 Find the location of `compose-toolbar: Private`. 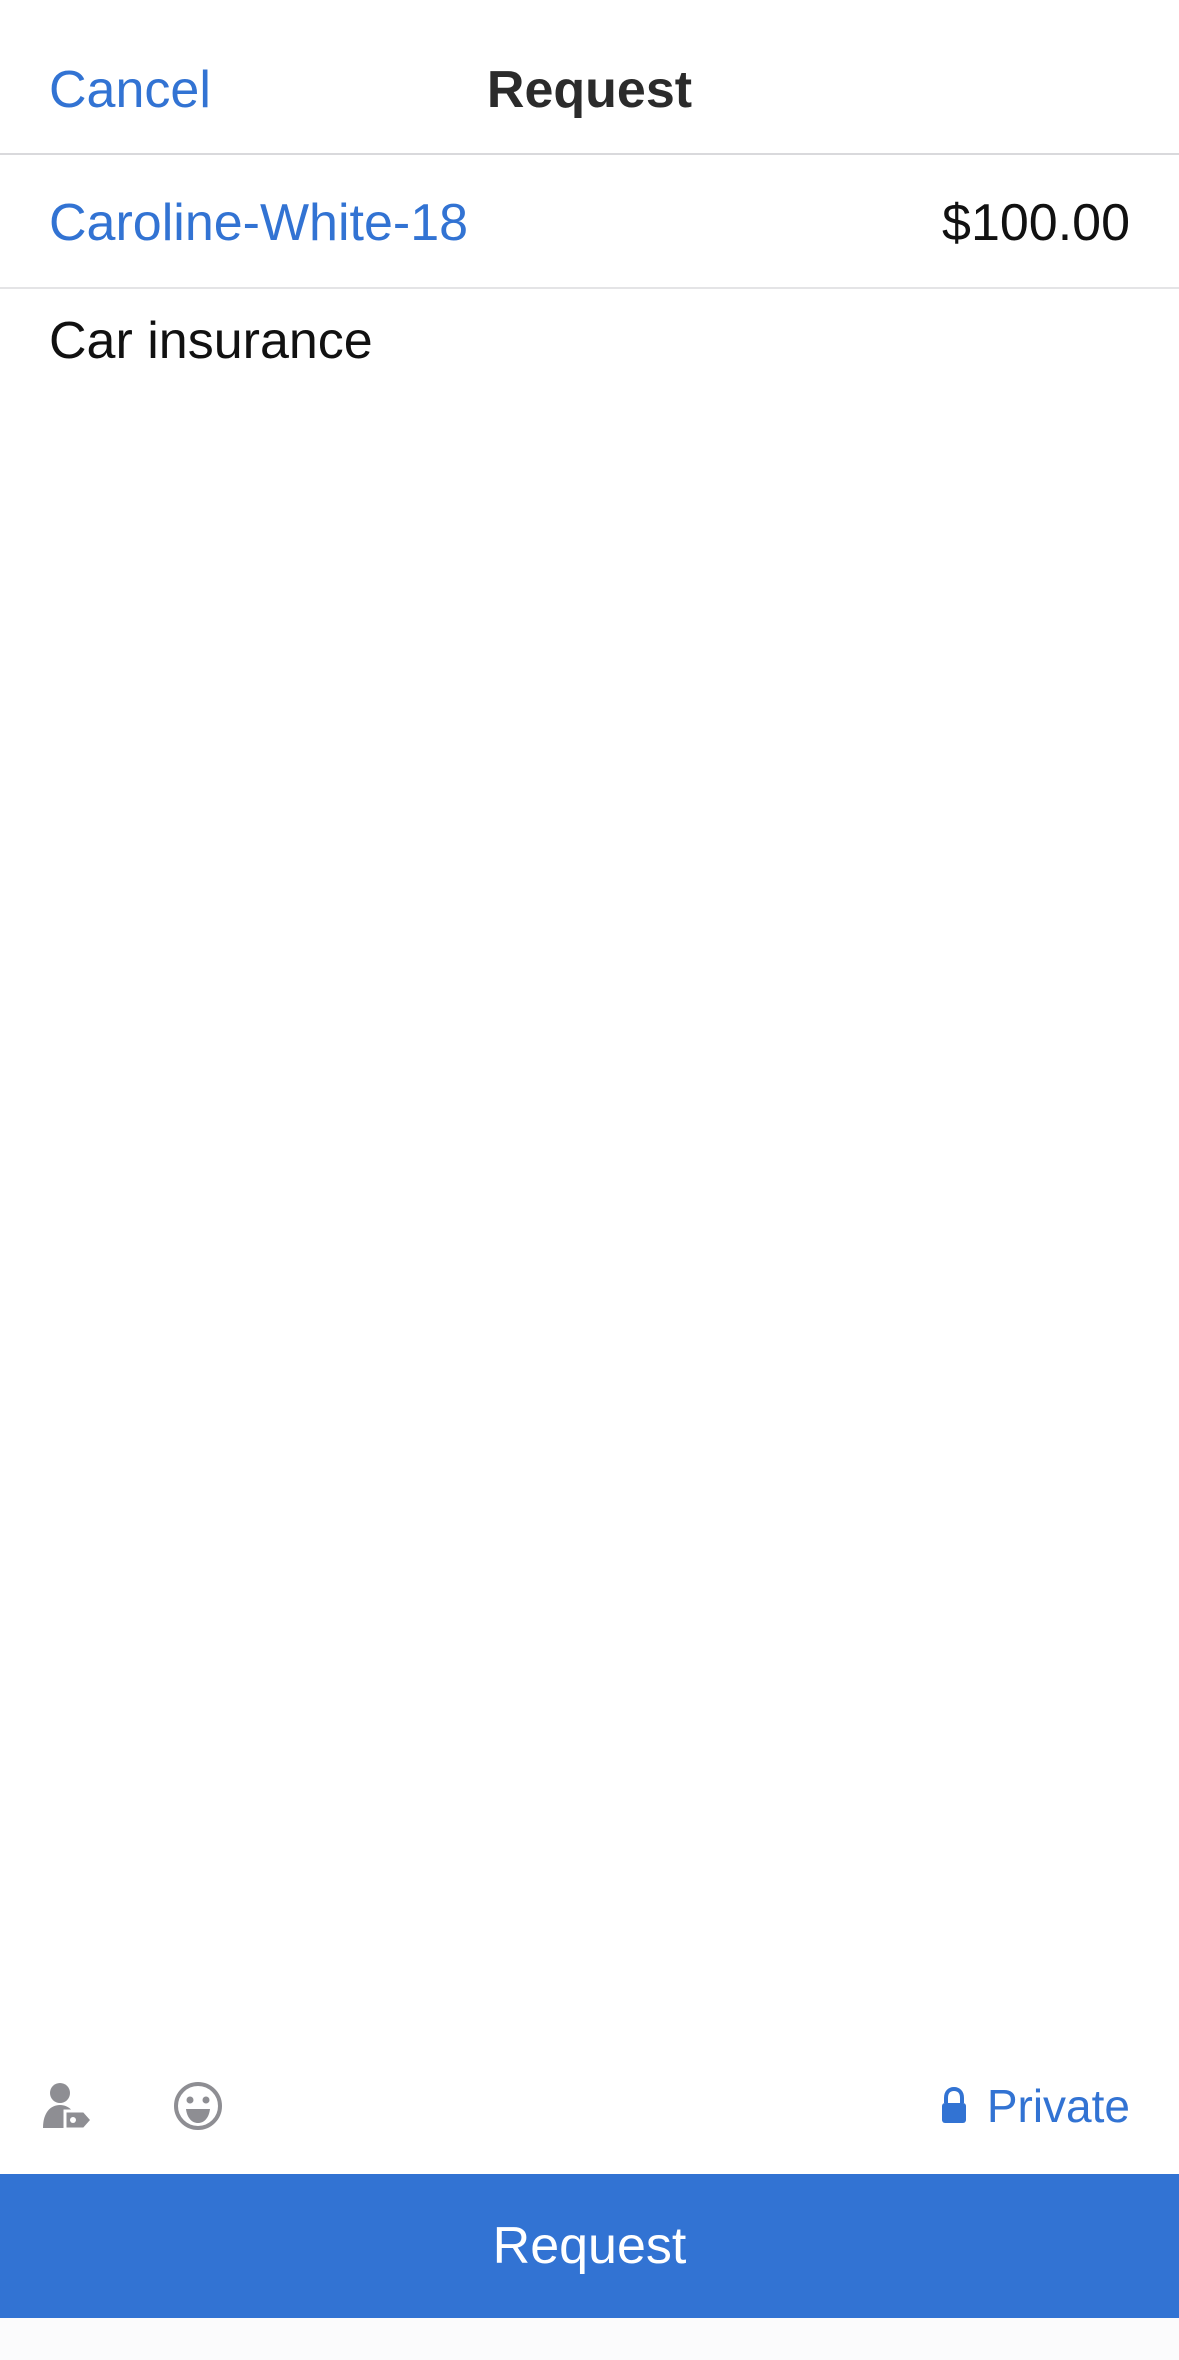

compose-toolbar: Private is located at coordinates (589, 2106).